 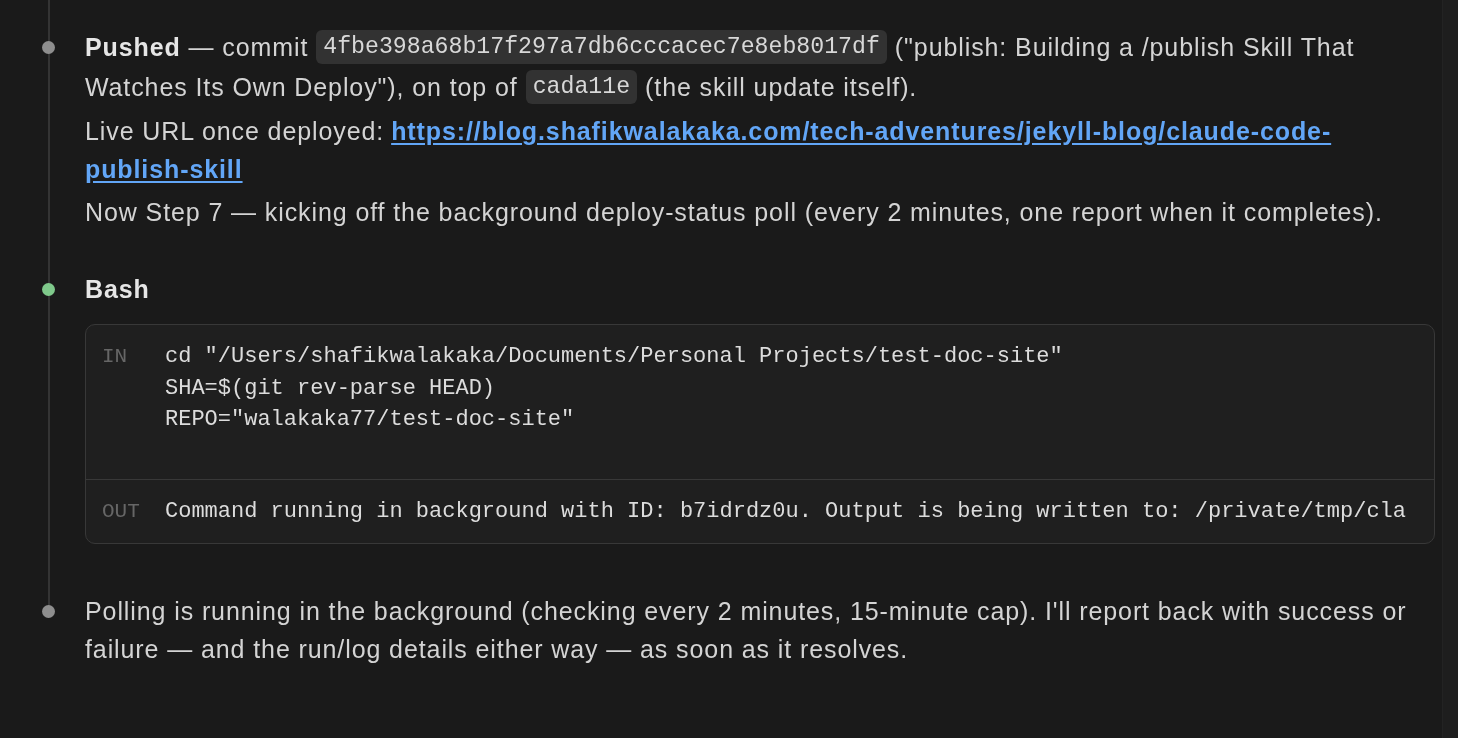 What do you see at coordinates (861, 131) in the screenshot?
I see `url-link: https://blog.shafikwalakaka.com/tech-adventures/jekyll-blog/claude-code-` at bounding box center [861, 131].